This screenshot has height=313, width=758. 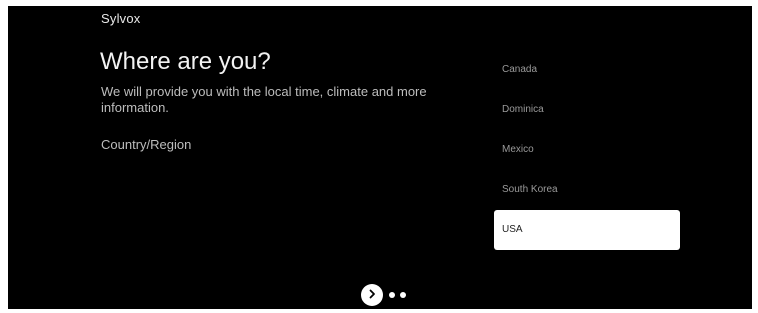 I want to click on country-option-canada: Canada, so click(x=587, y=70).